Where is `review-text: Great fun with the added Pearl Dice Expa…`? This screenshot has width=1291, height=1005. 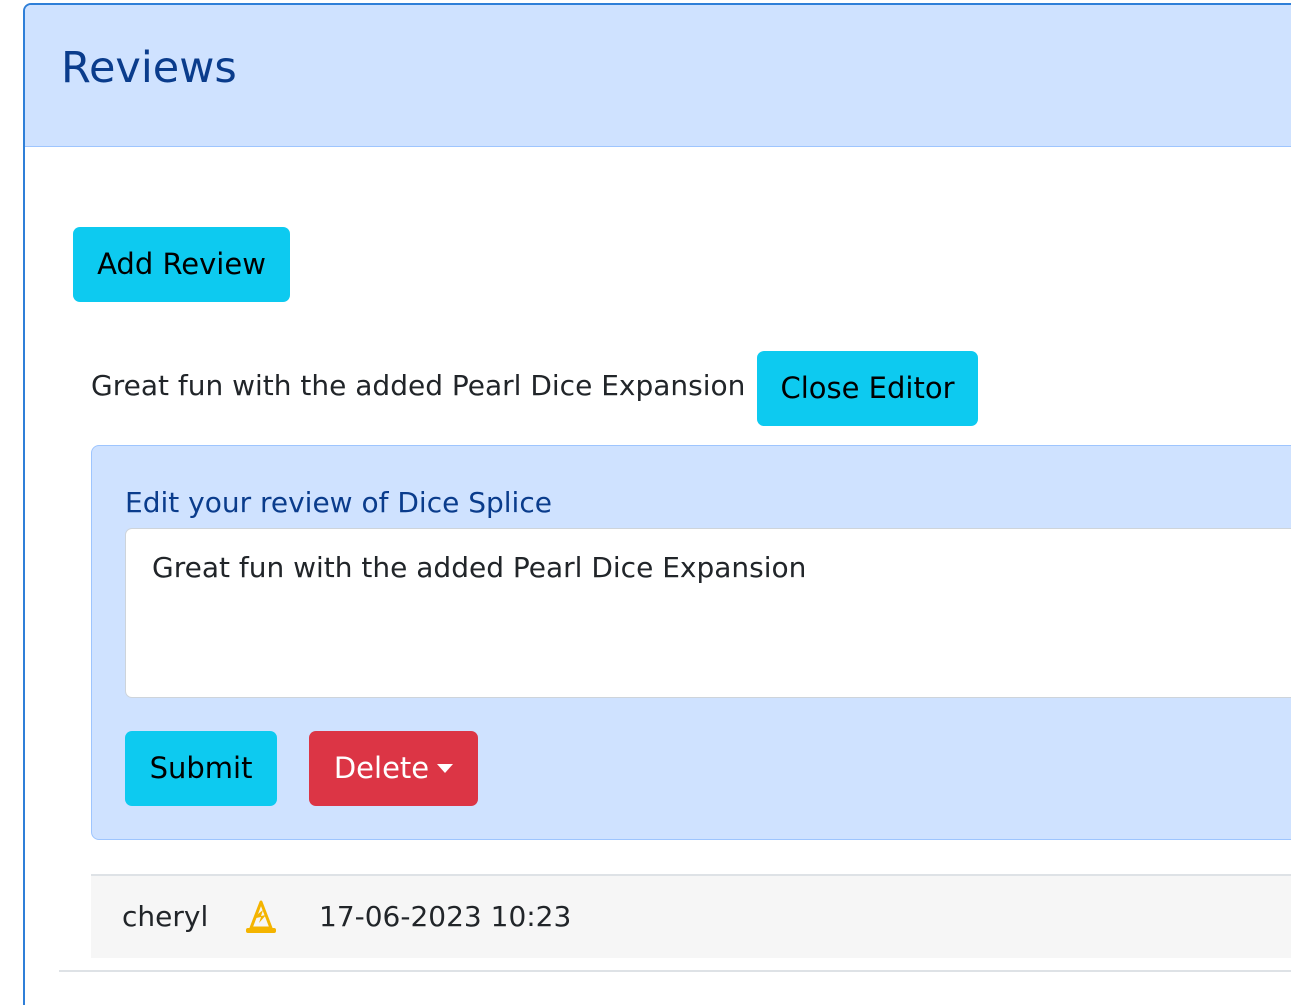 review-text: Great fun with the added Pearl Dice Expa… is located at coordinates (418, 385).